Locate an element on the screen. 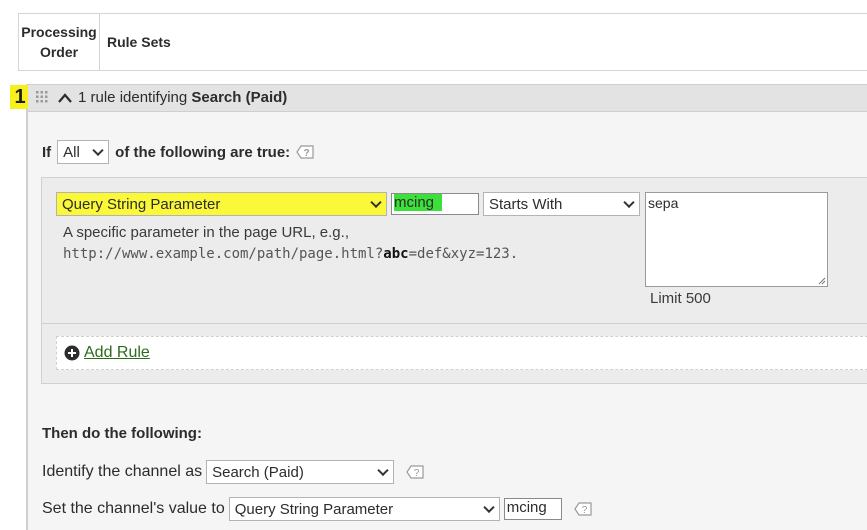 The width and height of the screenshot is (867, 530). example-url-suffix: =def&xyz=123. is located at coordinates (463, 254).